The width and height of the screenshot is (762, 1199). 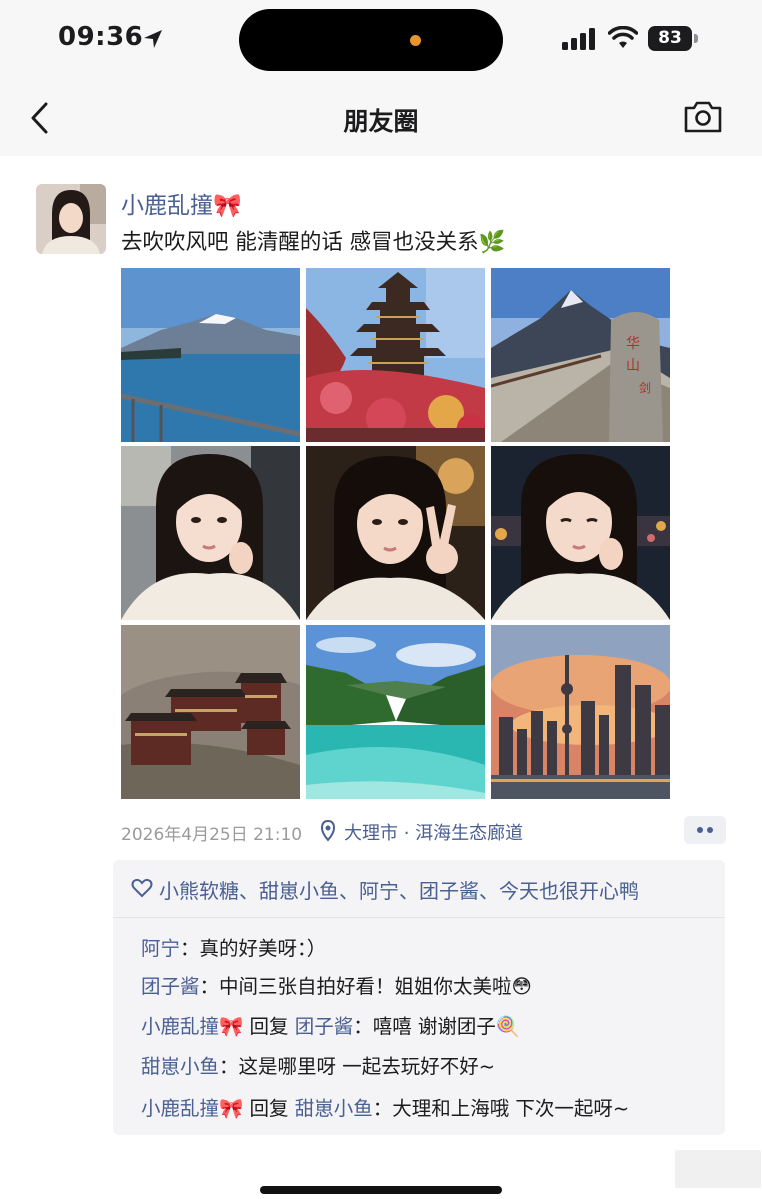 I want to click on commenter-name: 甜崽小鱼, so click(x=180, y=1066).